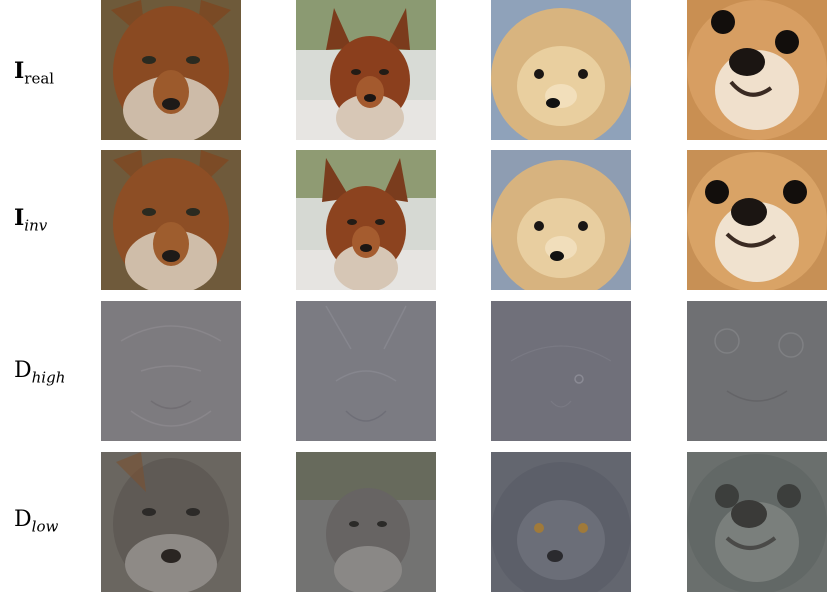 This screenshot has height=594, width=830. Describe the element at coordinates (757, 371) in the screenshot. I see `image-high-pekingese` at that location.